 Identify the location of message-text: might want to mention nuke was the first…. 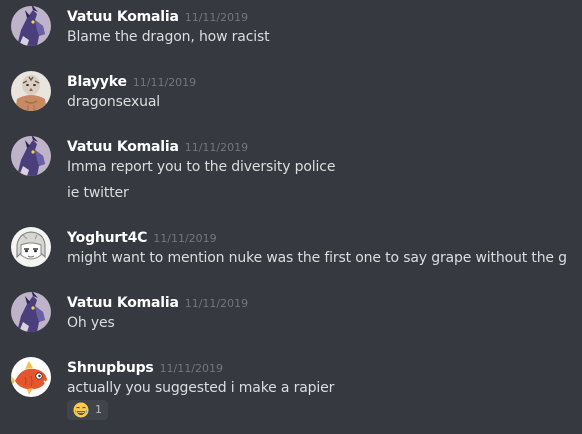
(317, 258).